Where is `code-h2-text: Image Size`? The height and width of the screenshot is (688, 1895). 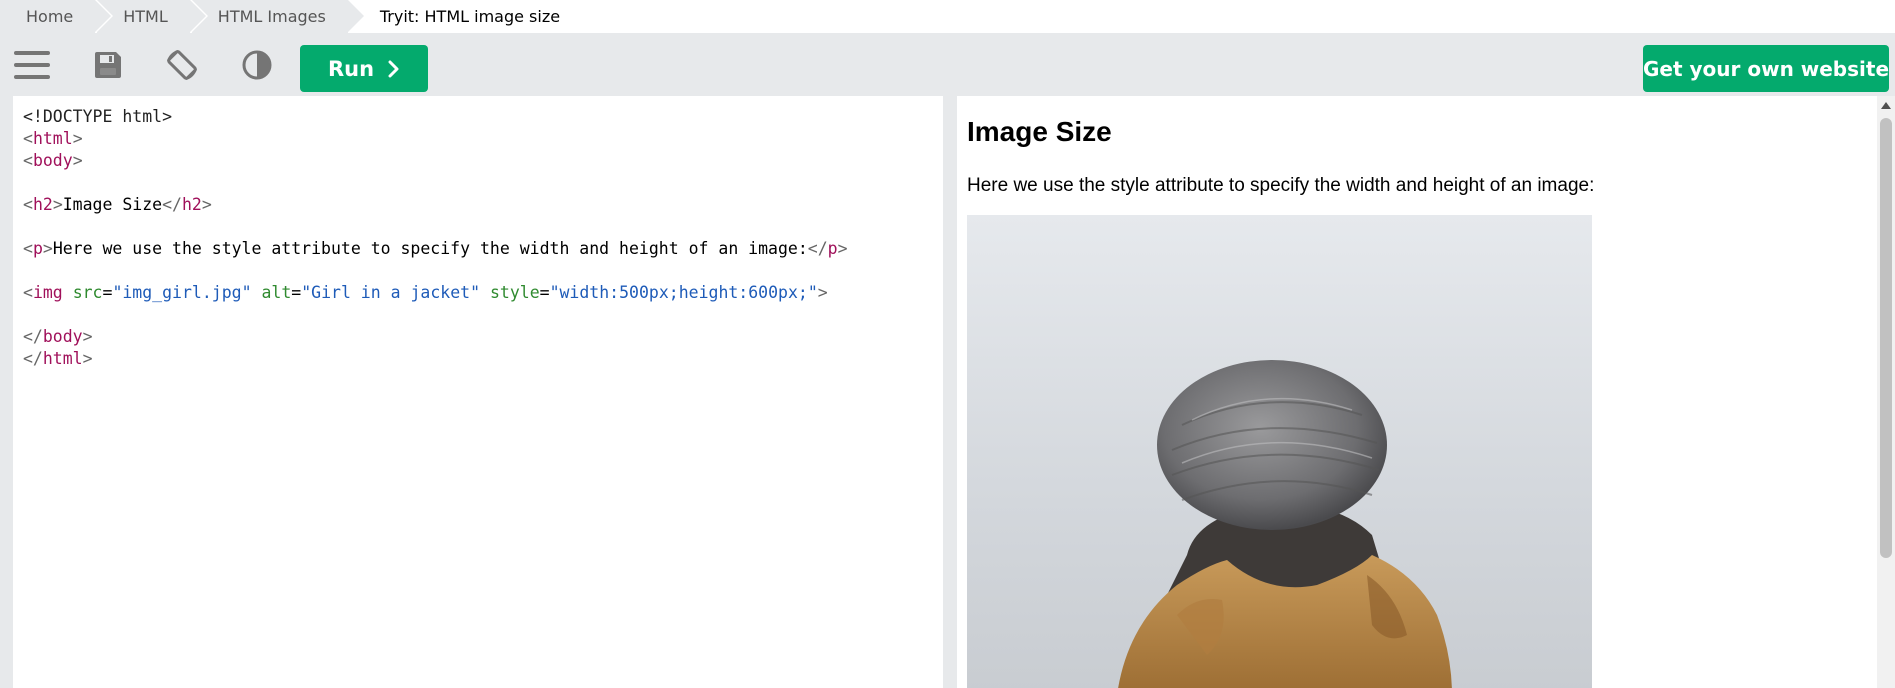
code-h2-text: Image Size is located at coordinates (112, 204).